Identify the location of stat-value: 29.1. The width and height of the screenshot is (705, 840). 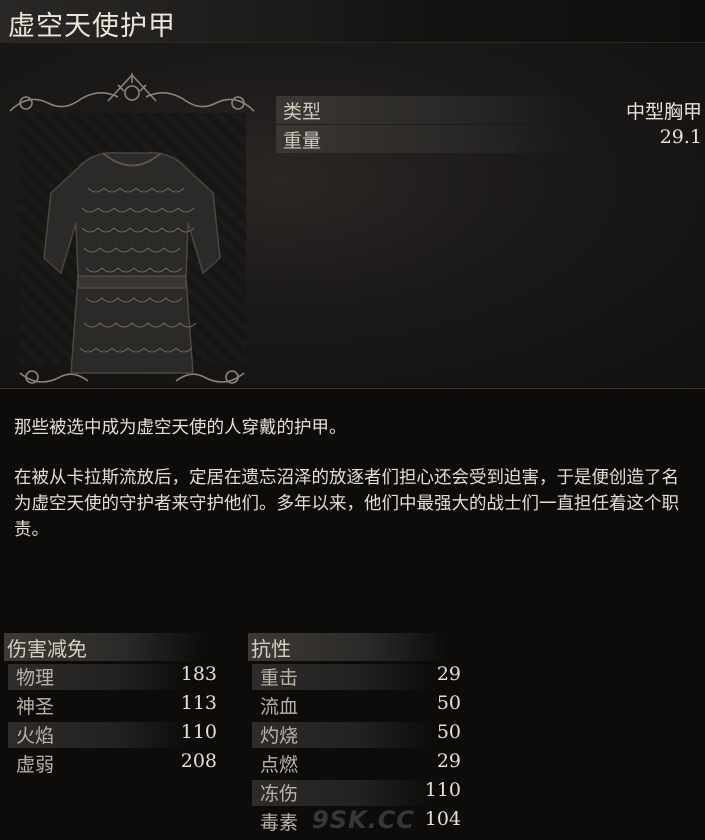
(680, 137).